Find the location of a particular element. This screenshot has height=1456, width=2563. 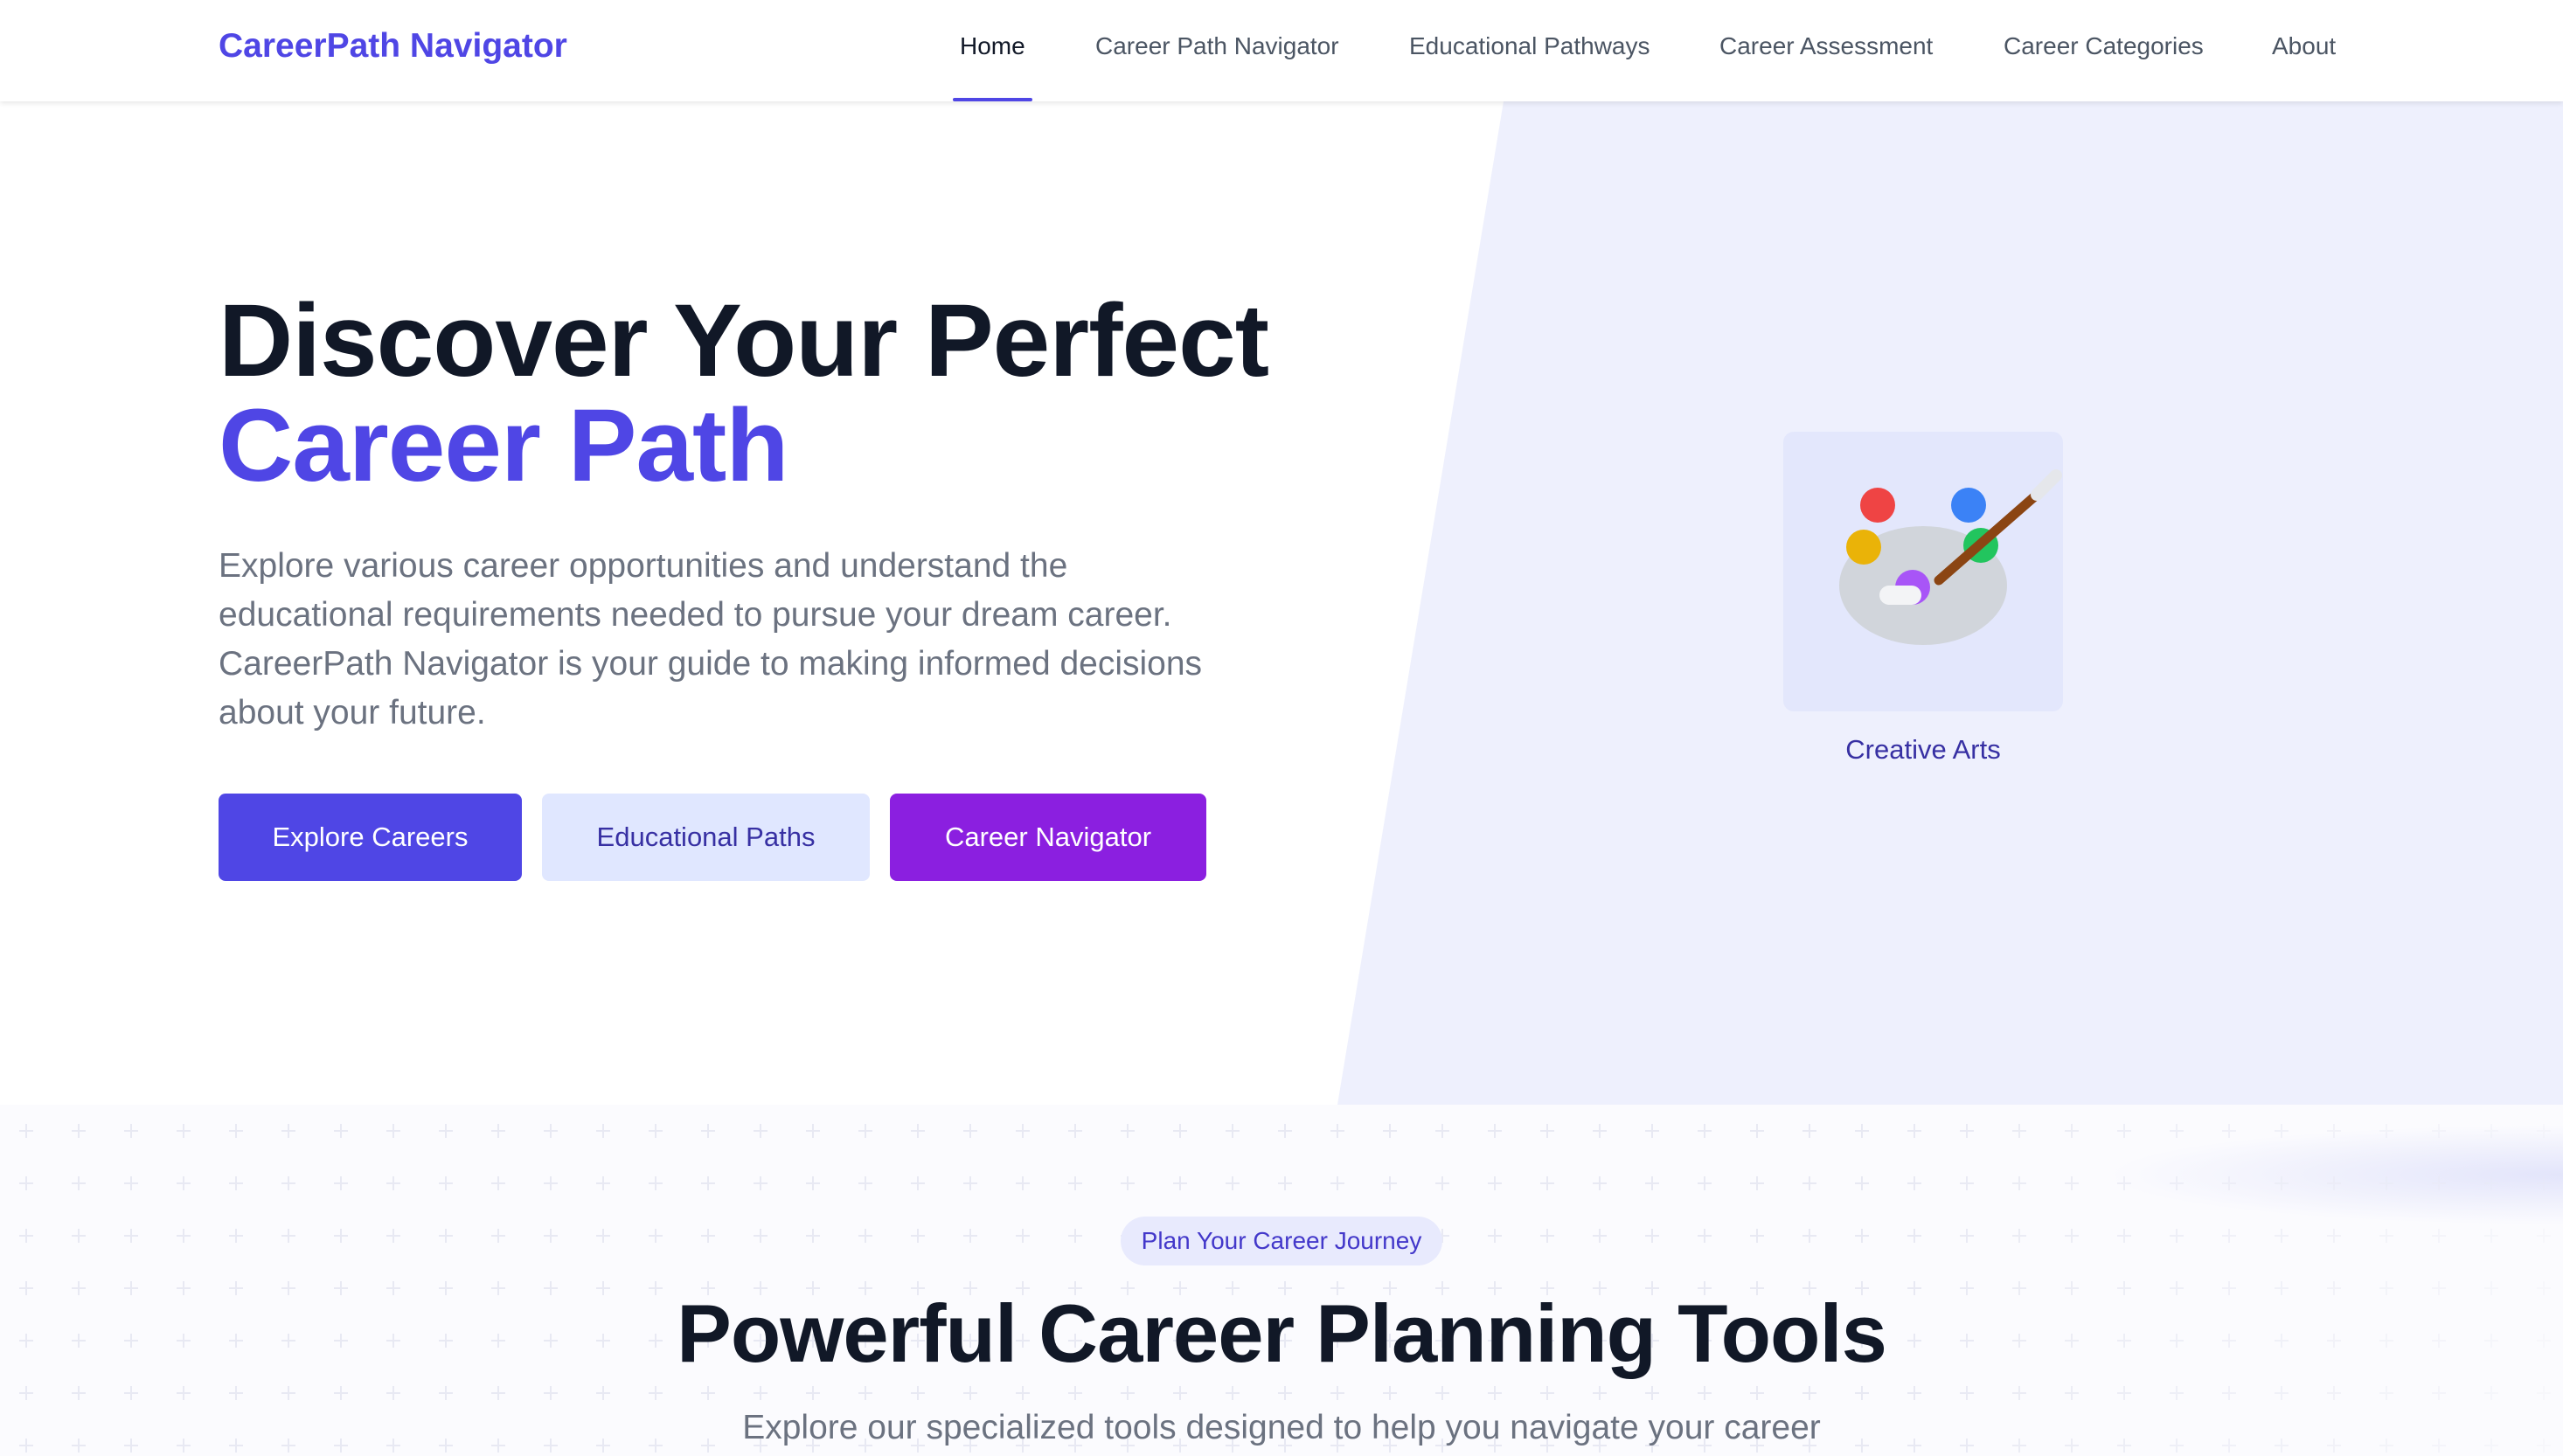

nav-link-about: About is located at coordinates (2304, 50).